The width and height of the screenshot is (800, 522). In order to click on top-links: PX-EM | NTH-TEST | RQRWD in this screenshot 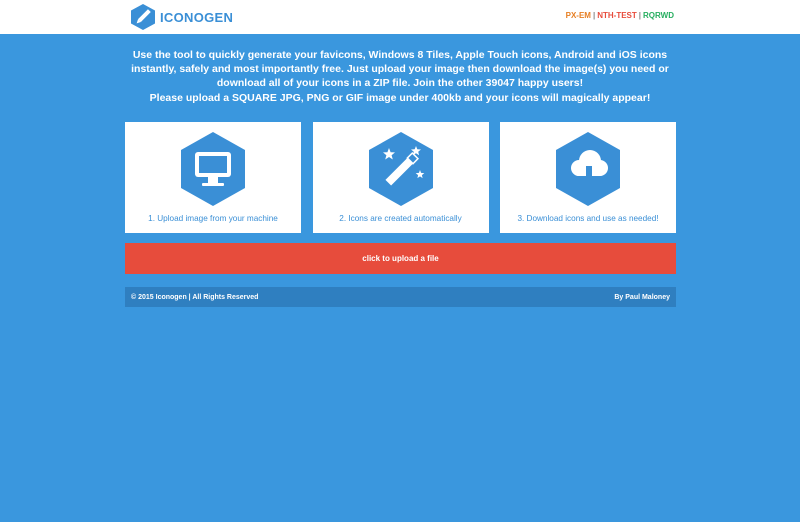, I will do `click(620, 15)`.